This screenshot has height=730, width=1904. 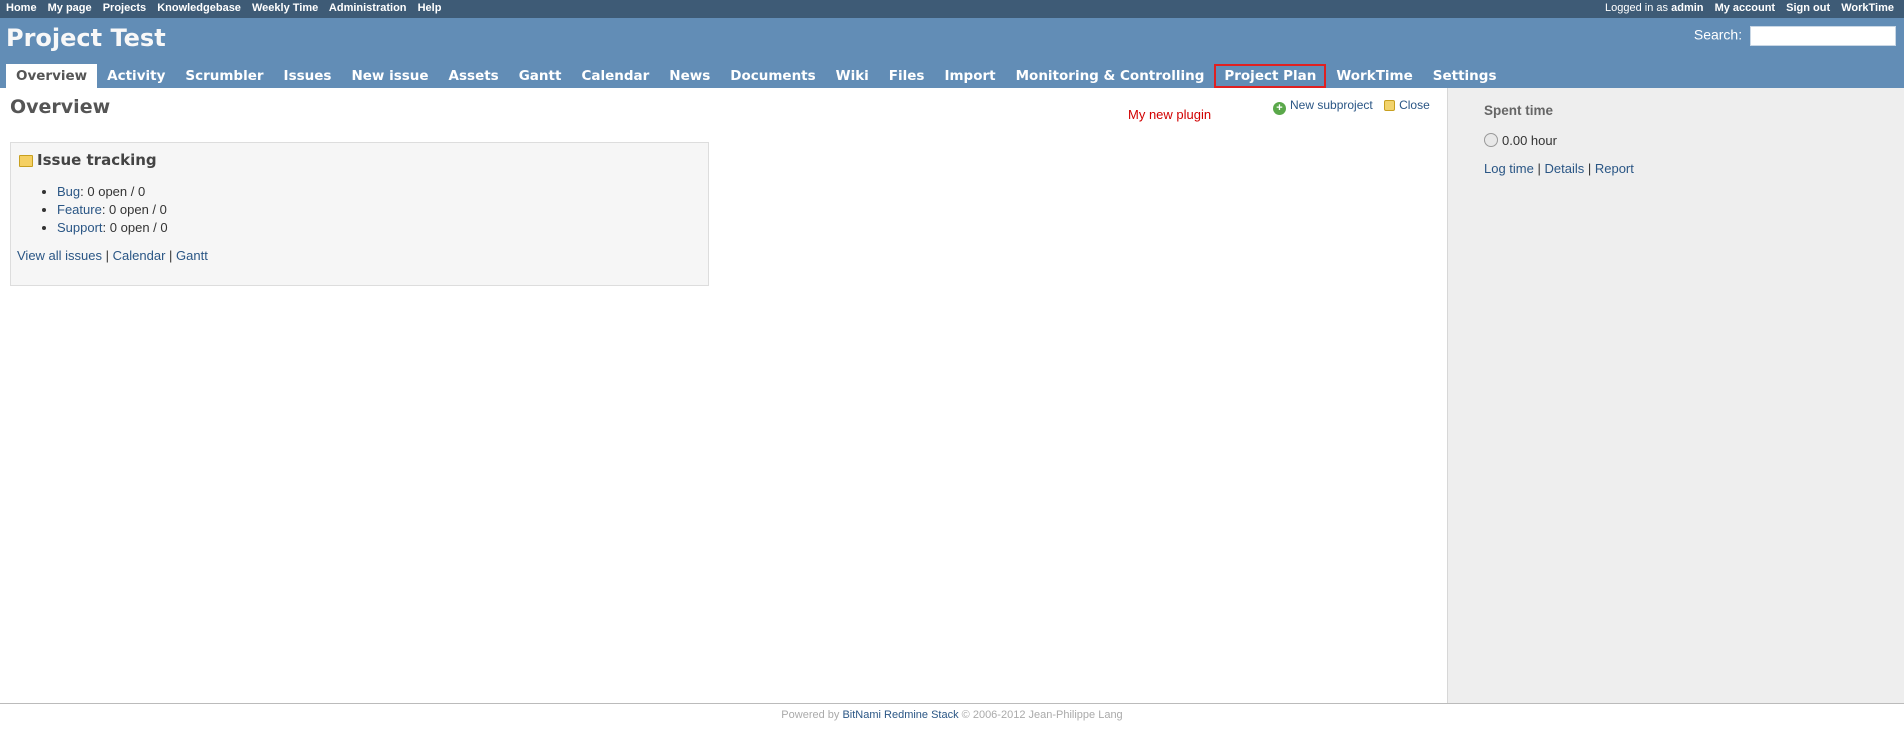 I want to click on top-link-sign-out: Sign out, so click(x=1808, y=8).